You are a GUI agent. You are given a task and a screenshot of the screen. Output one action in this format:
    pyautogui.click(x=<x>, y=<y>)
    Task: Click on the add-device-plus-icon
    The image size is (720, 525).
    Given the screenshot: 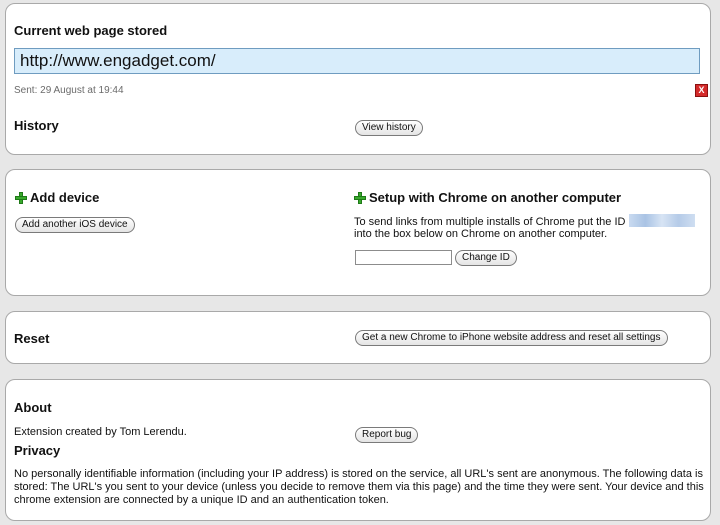 What is the action you would take?
    pyautogui.click(x=21, y=198)
    